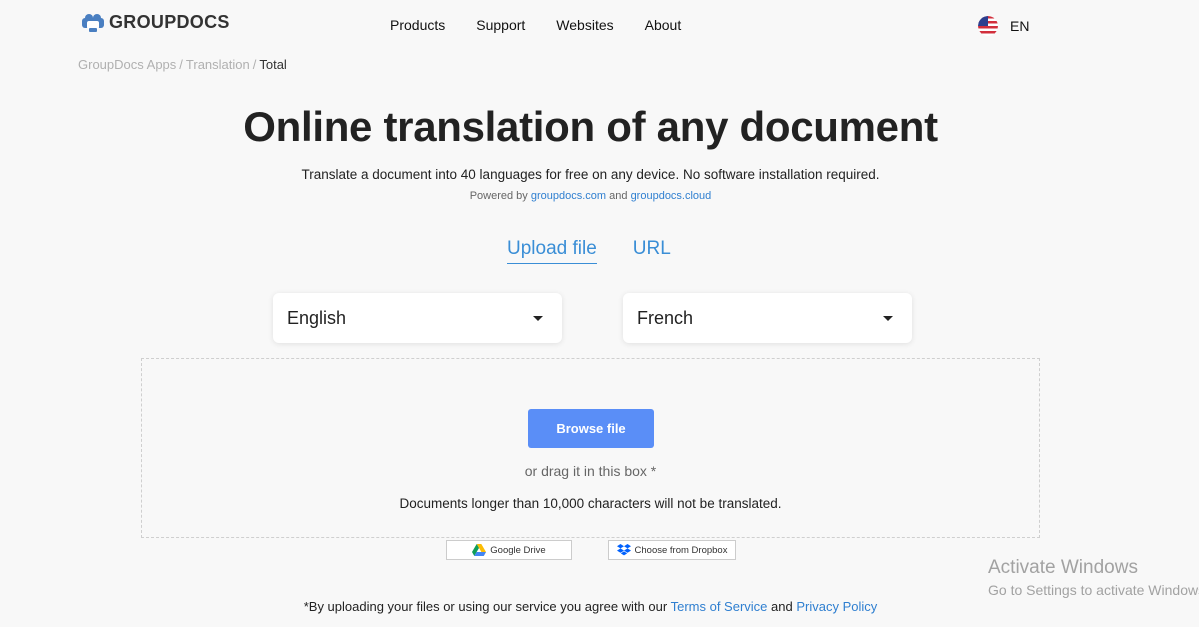  Describe the element at coordinates (988, 26) in the screenshot. I see `us-flag-icon` at that location.